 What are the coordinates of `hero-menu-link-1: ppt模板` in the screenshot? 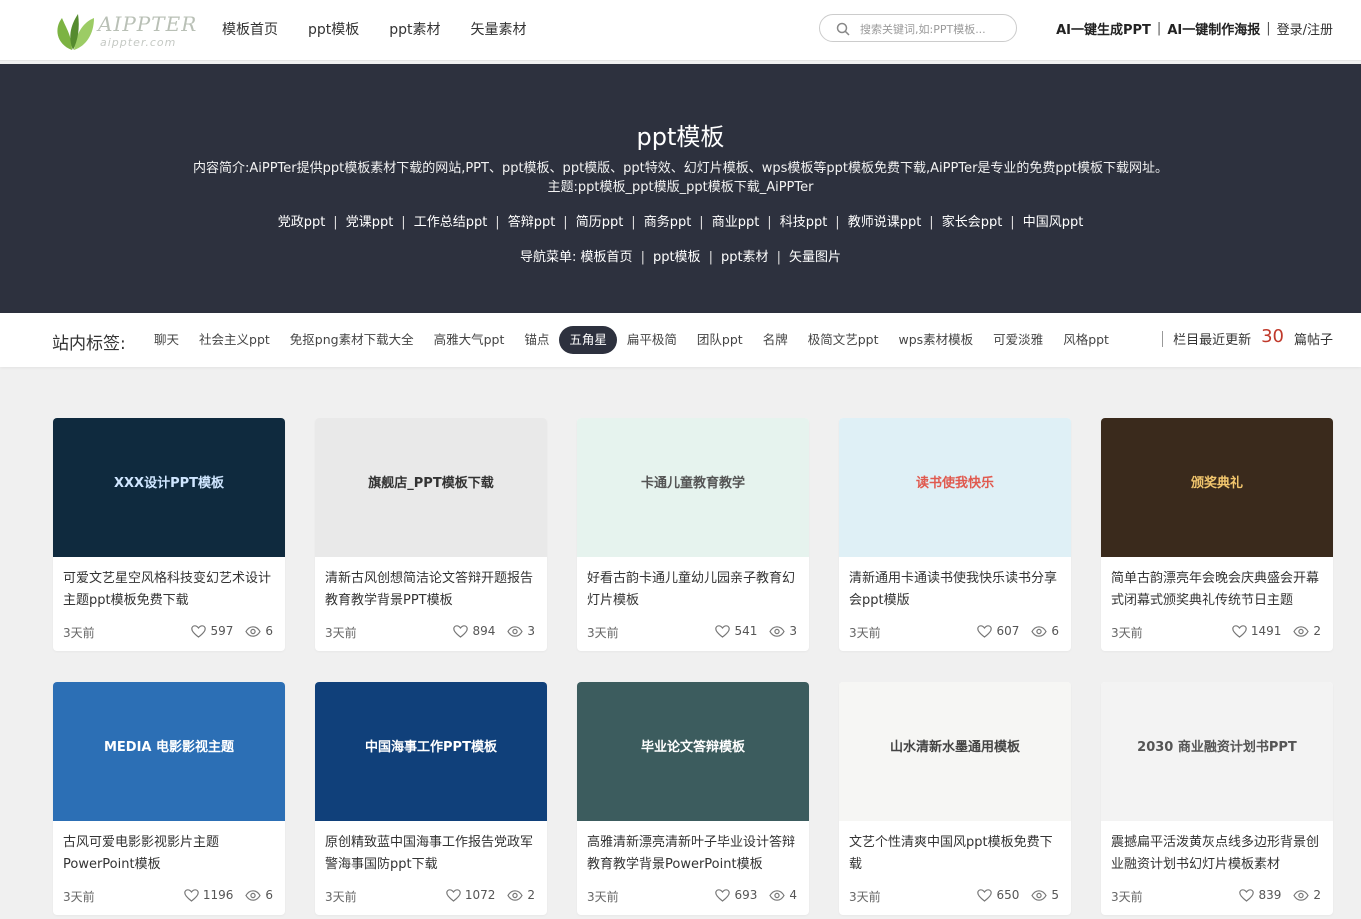 It's located at (677, 257).